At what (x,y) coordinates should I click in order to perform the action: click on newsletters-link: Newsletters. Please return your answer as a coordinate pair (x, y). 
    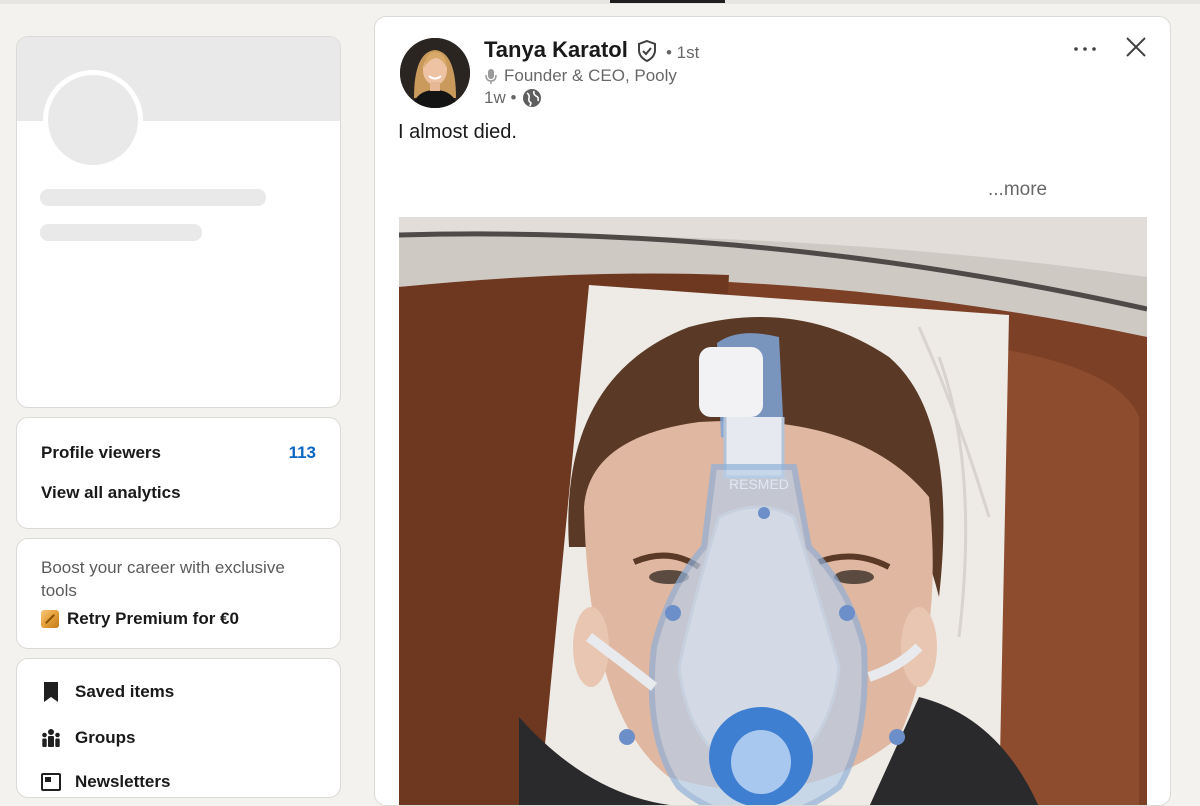
    Looking at the image, I should click on (105, 782).